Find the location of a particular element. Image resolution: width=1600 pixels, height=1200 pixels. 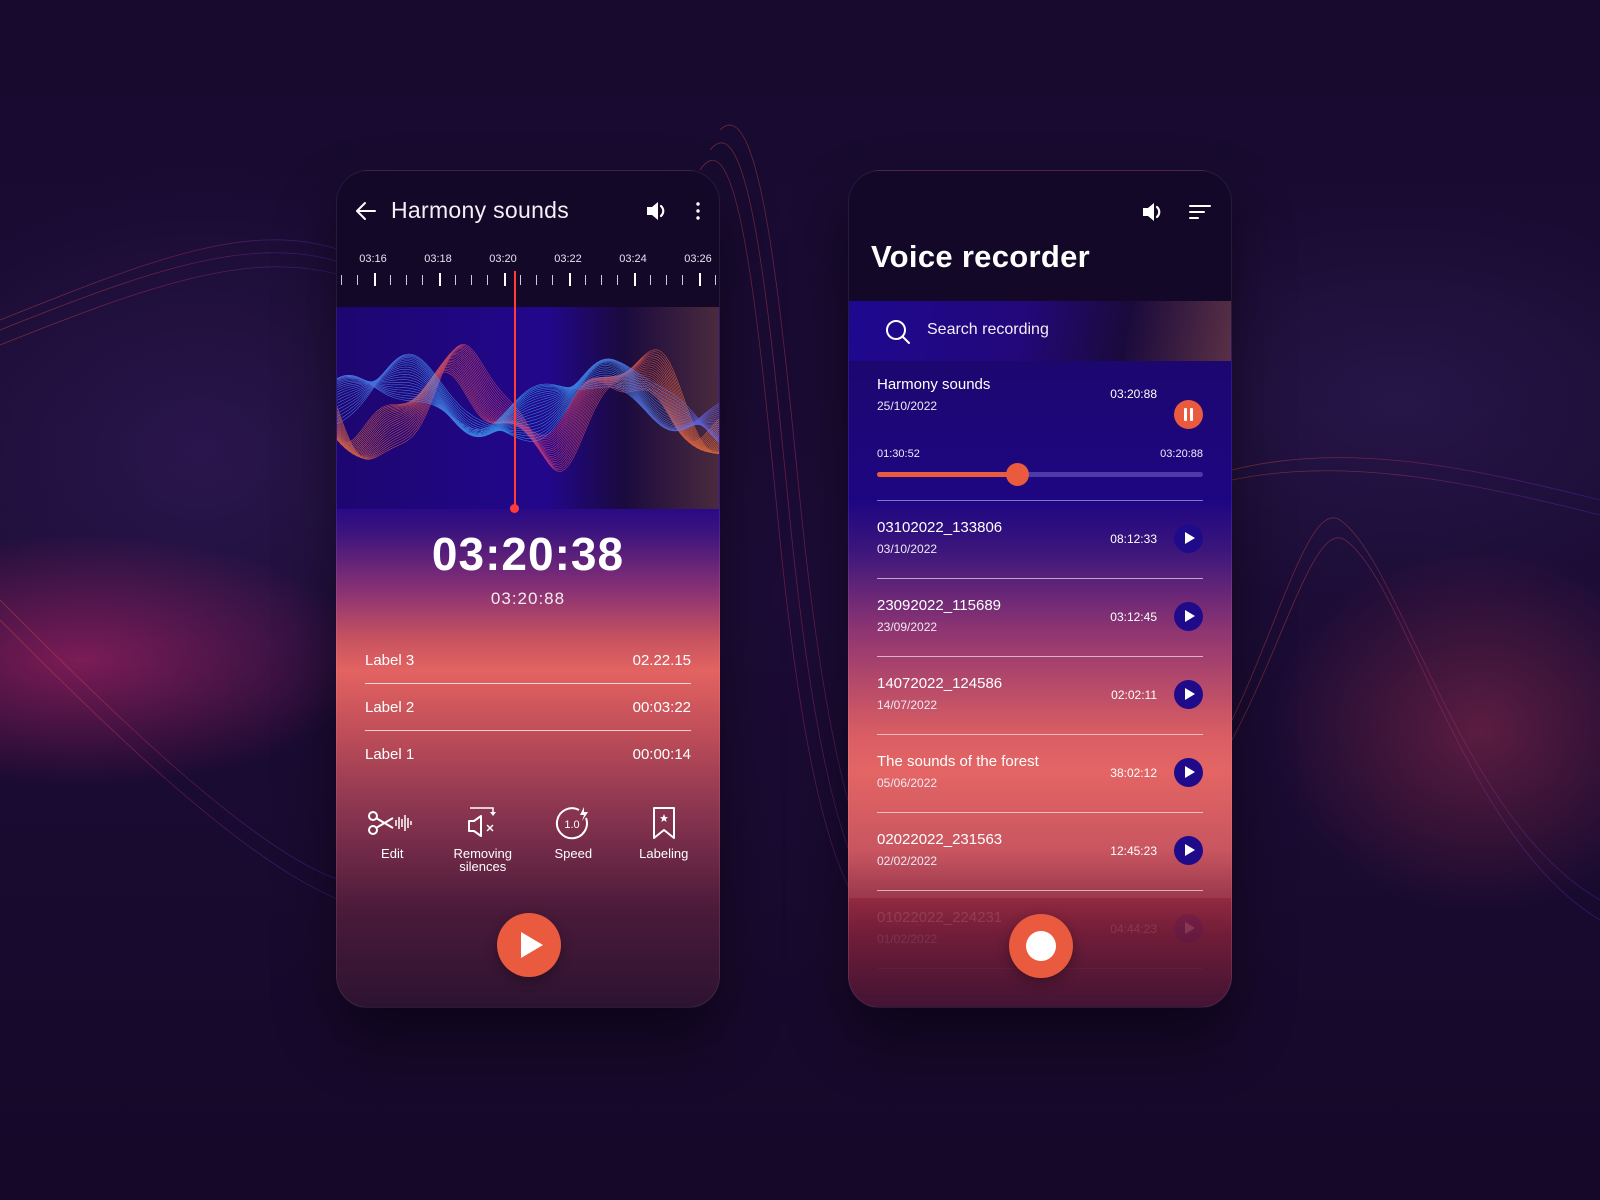

remove-silences-button: Removing silences is located at coordinates (483, 839).